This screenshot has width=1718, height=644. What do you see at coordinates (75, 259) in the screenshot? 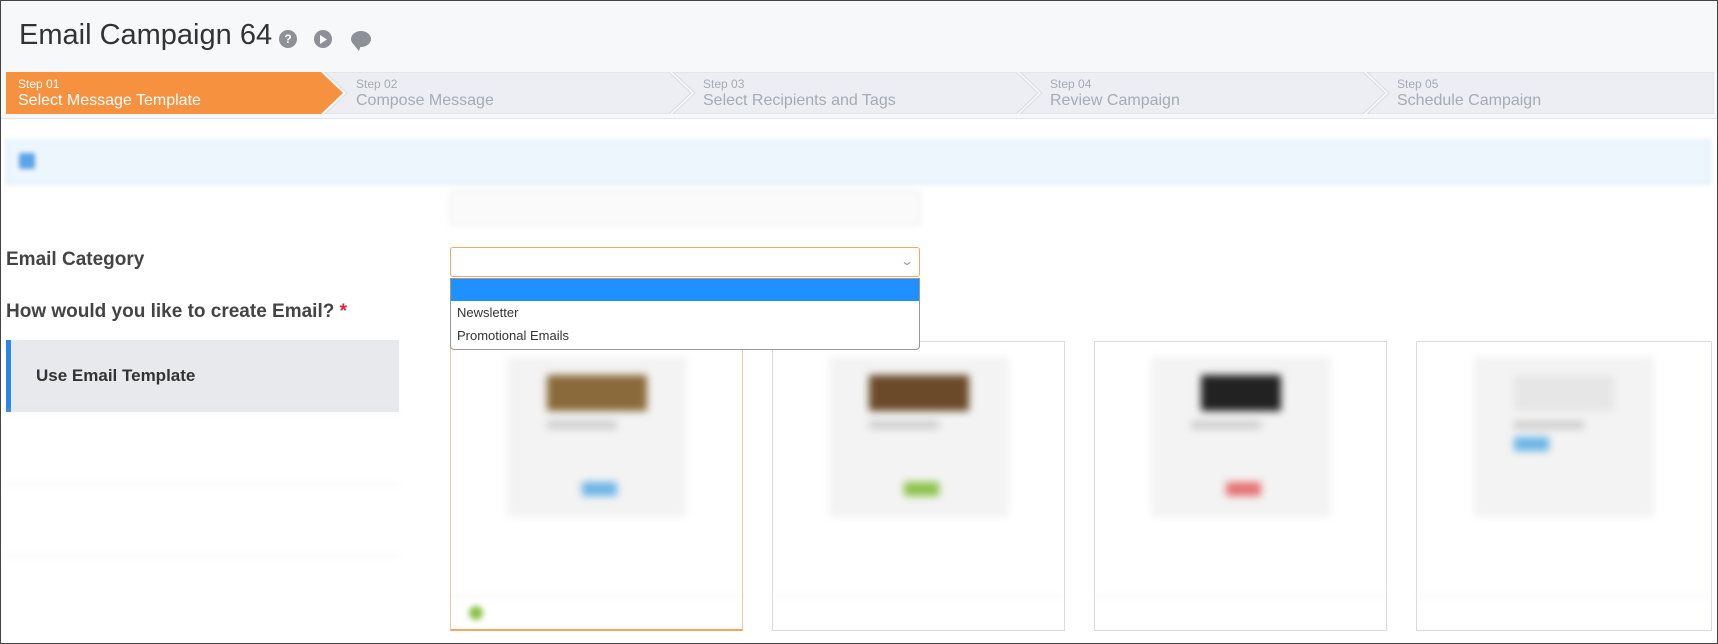
I see `email-category-label: Email Category` at bounding box center [75, 259].